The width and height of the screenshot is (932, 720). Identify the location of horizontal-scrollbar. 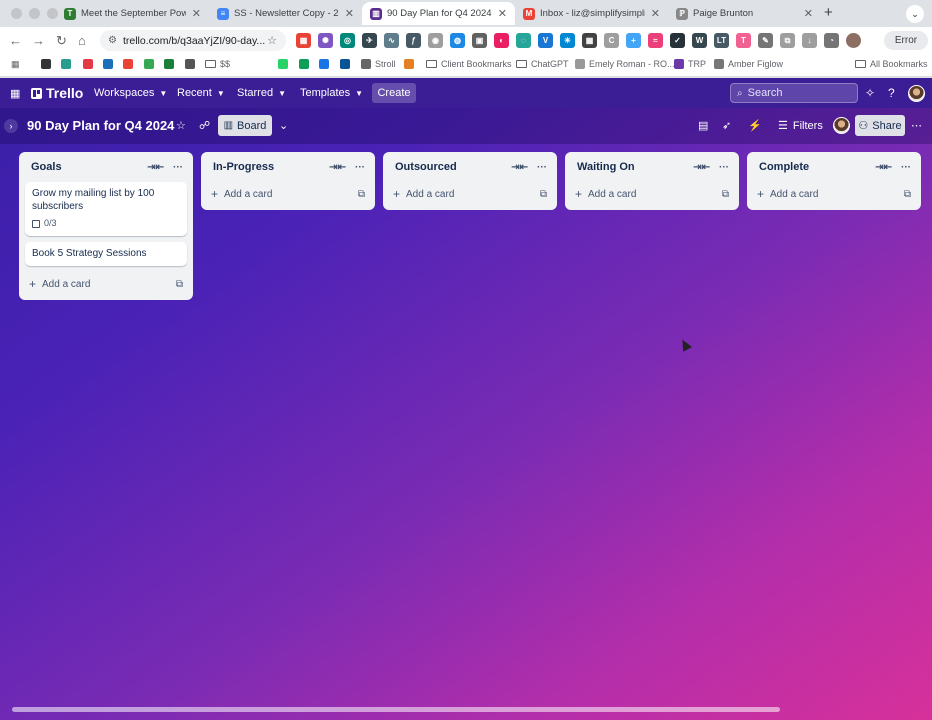
(396, 709).